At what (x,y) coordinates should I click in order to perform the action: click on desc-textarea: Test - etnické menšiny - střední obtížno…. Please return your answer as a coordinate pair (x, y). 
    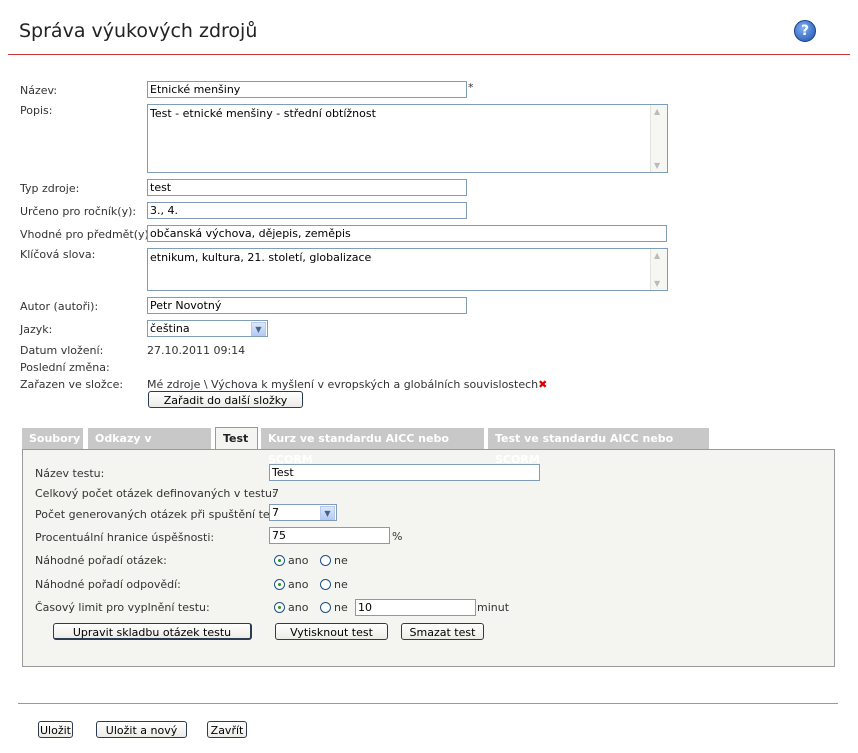
    Looking at the image, I should click on (407, 138).